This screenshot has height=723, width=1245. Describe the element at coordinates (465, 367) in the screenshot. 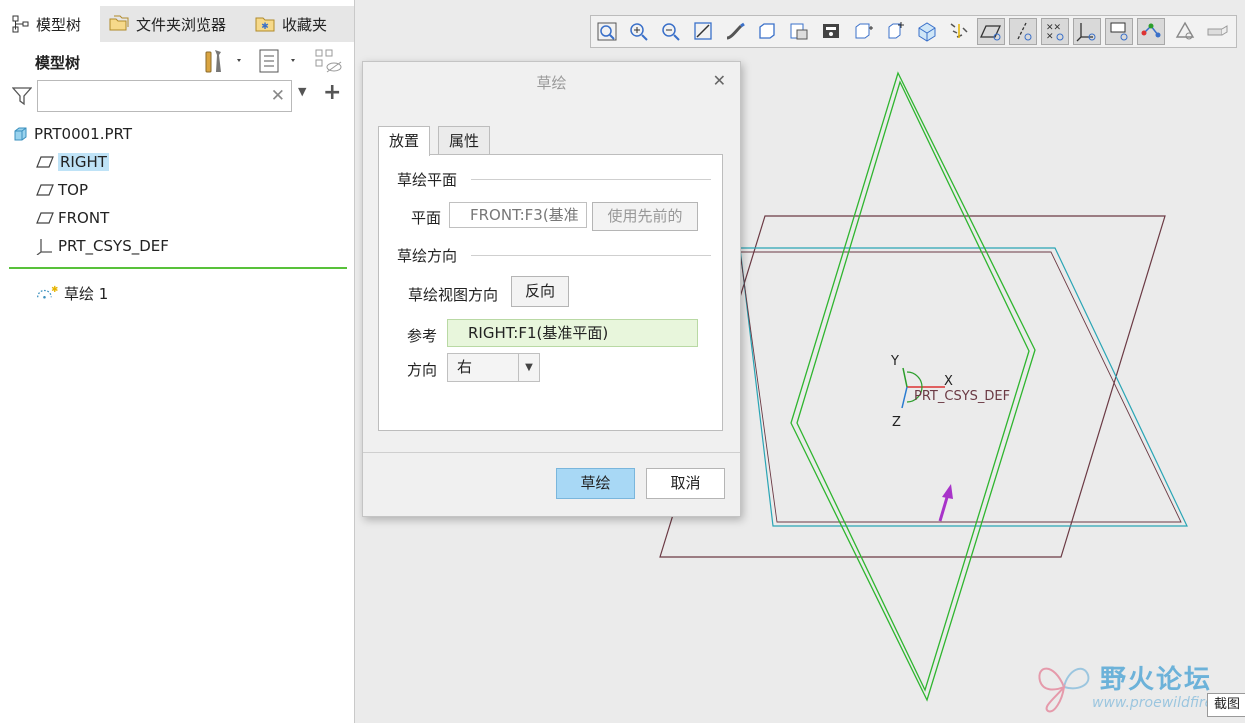

I see `direction-select-value: 右` at that location.